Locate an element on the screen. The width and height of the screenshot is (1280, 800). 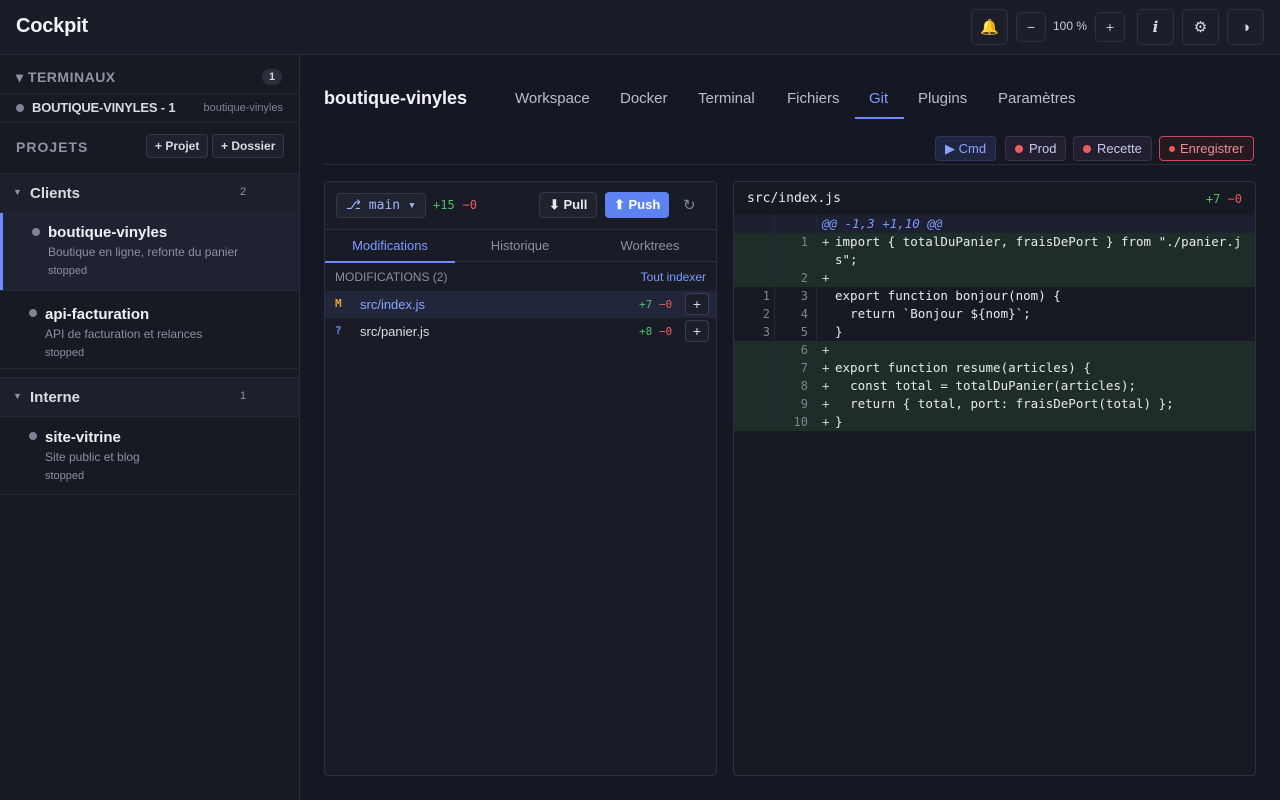
recette-button: Recette is located at coordinates (1112, 148).